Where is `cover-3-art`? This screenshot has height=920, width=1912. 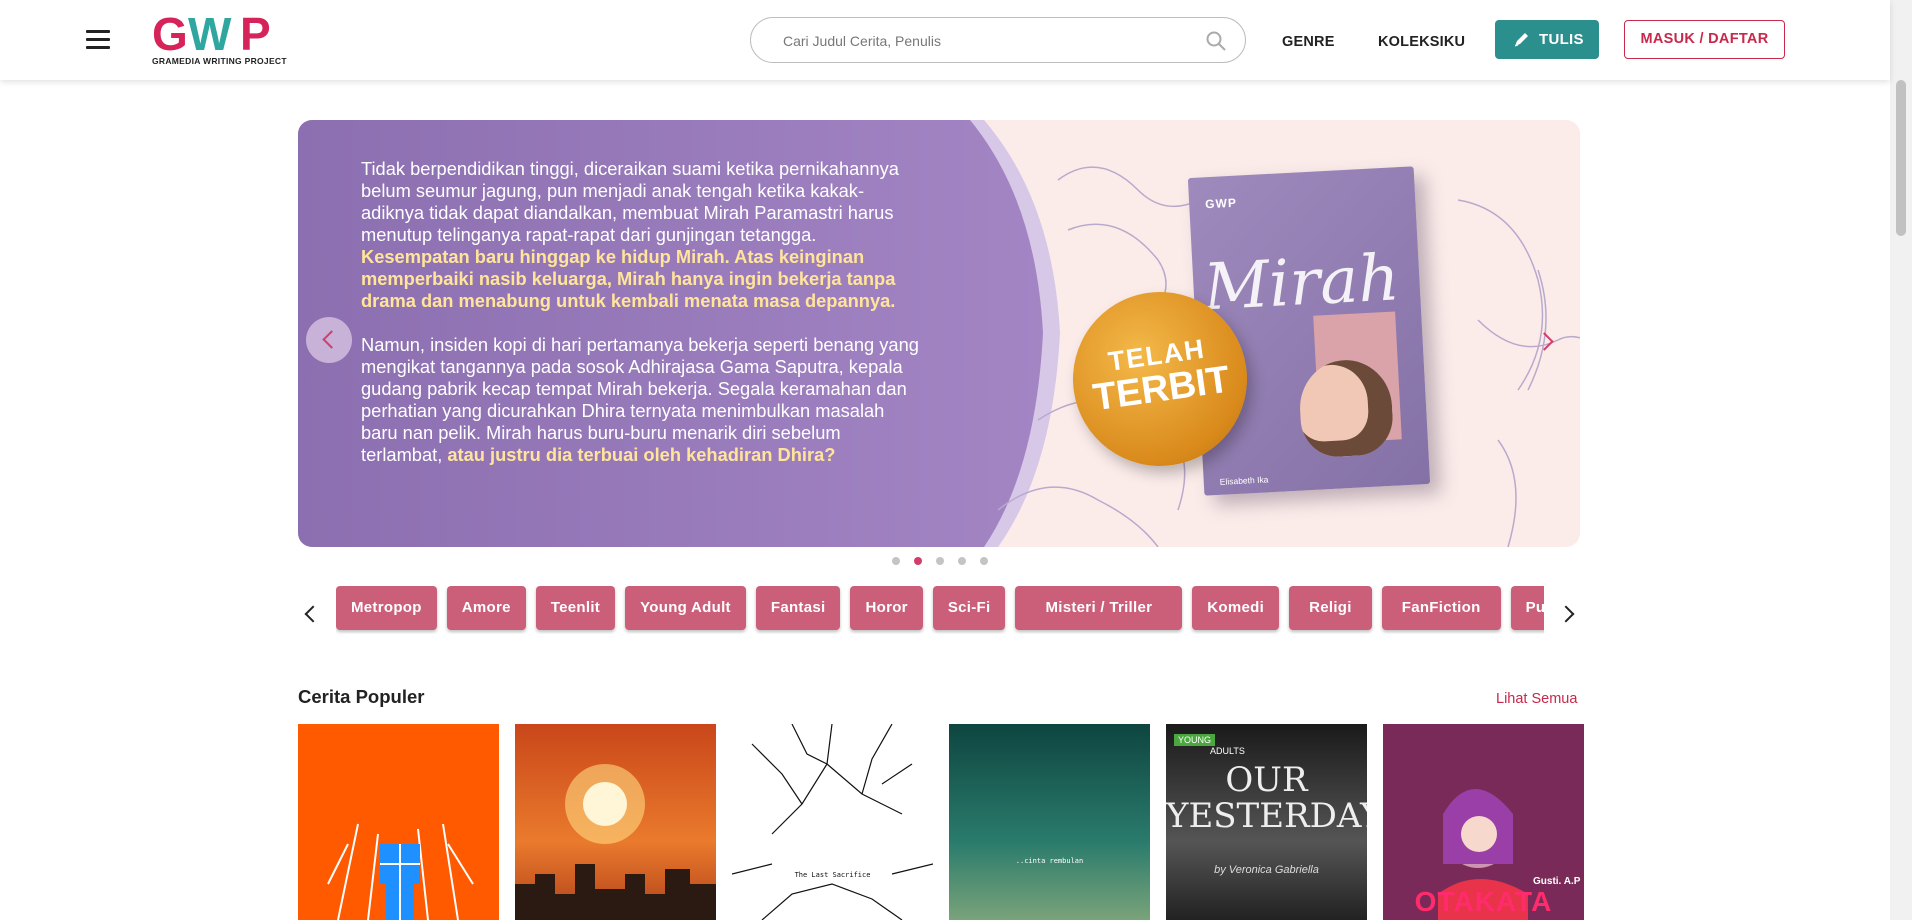 cover-3-art is located at coordinates (832, 822).